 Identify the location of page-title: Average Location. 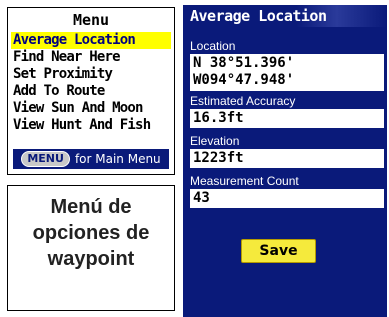
(286, 16).